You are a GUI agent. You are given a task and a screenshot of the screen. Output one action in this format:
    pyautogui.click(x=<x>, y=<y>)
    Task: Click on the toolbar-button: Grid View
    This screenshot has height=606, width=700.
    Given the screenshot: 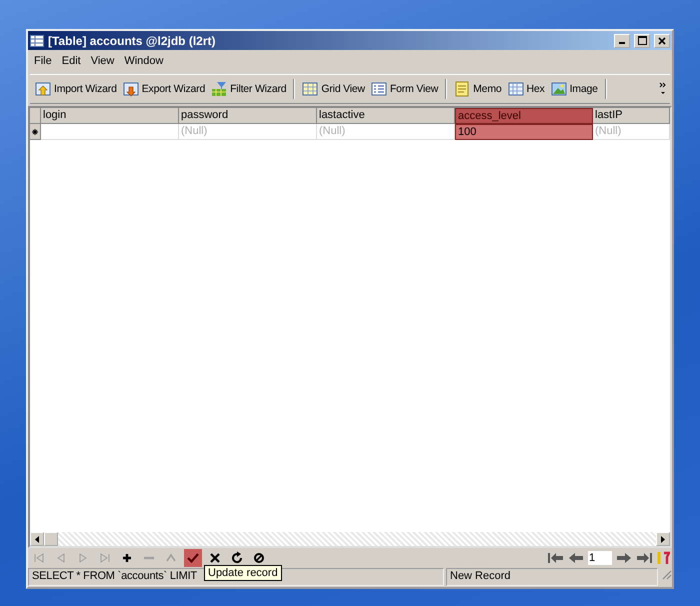 What is the action you would take?
    pyautogui.click(x=333, y=89)
    